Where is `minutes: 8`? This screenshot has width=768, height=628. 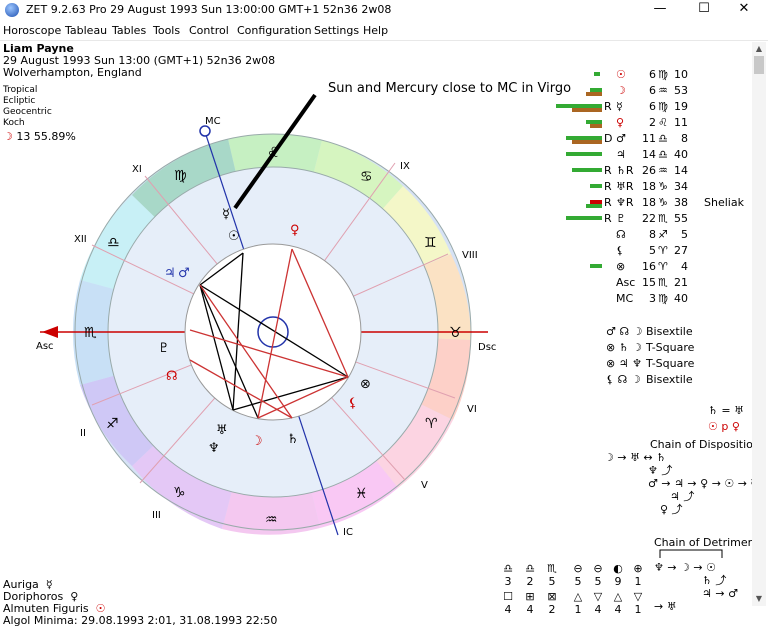
minutes: 8 is located at coordinates (684, 138).